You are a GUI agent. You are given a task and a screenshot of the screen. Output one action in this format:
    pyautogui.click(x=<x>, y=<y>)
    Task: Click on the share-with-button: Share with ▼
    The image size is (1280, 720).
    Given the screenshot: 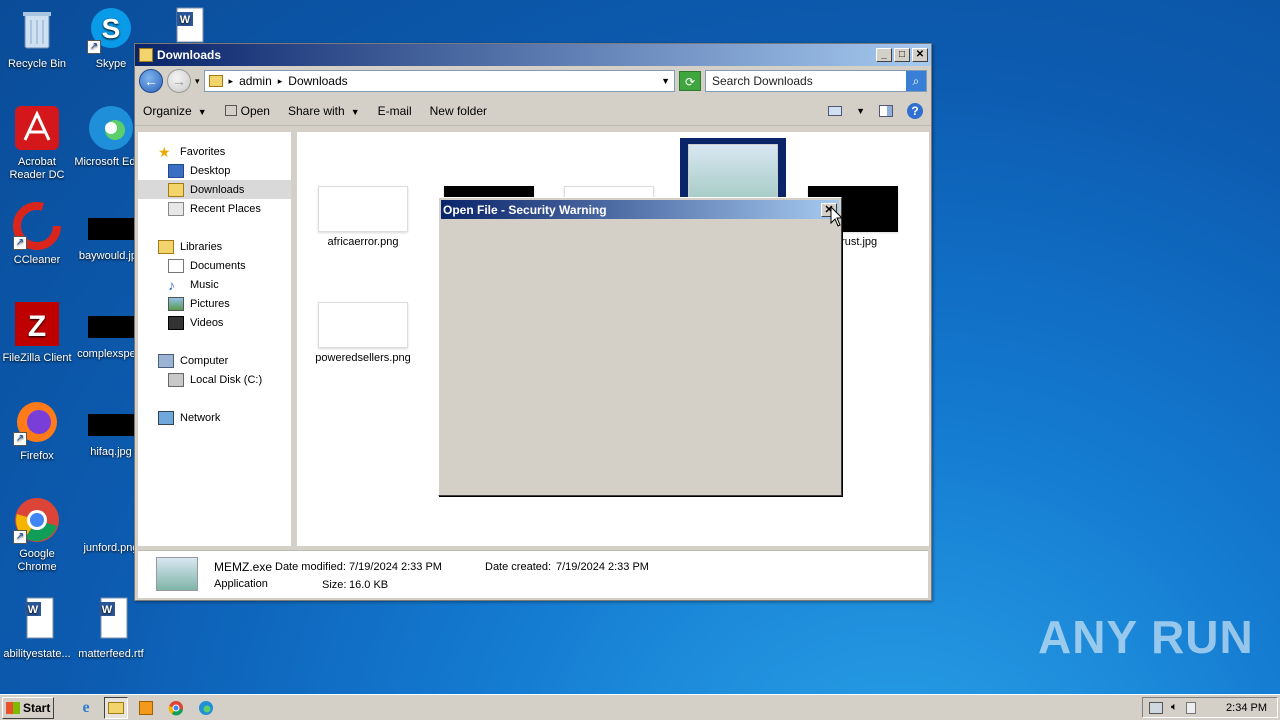 What is the action you would take?
    pyautogui.click(x=324, y=111)
    